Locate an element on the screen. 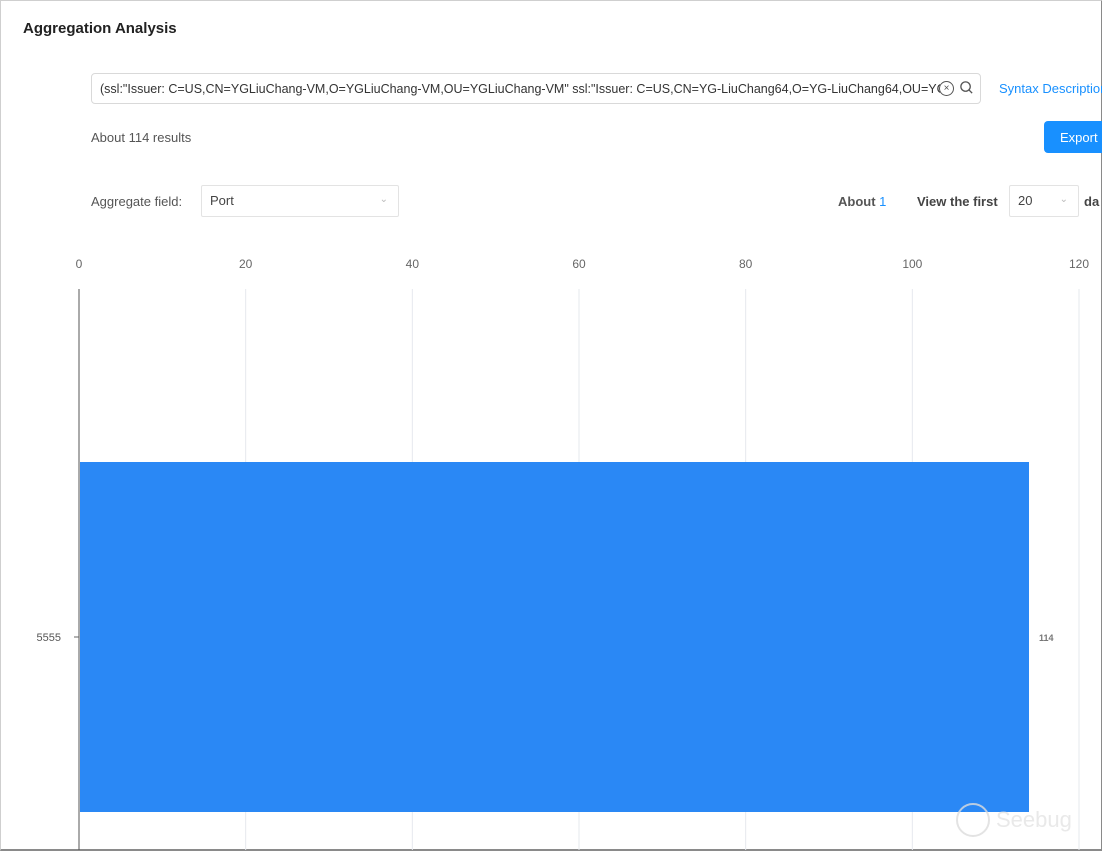 This screenshot has height=851, width=1102. search-icon is located at coordinates (966, 87).